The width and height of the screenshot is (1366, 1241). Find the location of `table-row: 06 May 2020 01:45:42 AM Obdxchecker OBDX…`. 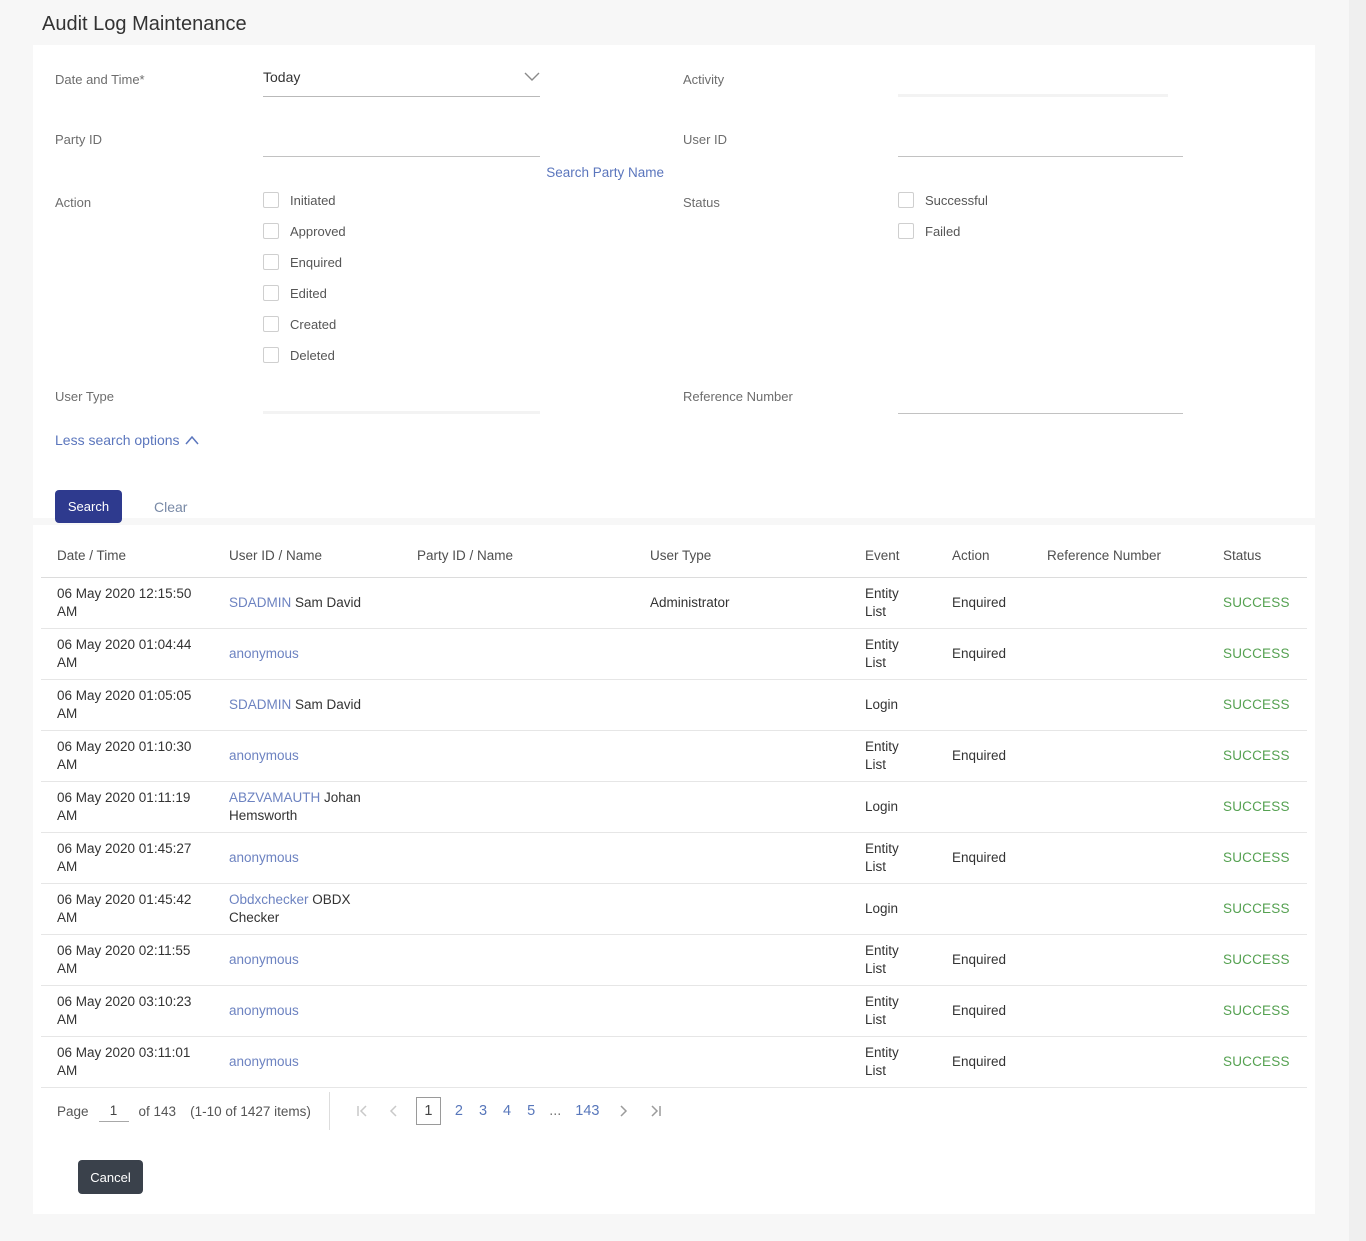

table-row: 06 May 2020 01:45:42 AM Obdxchecker OBDX… is located at coordinates (674, 909).